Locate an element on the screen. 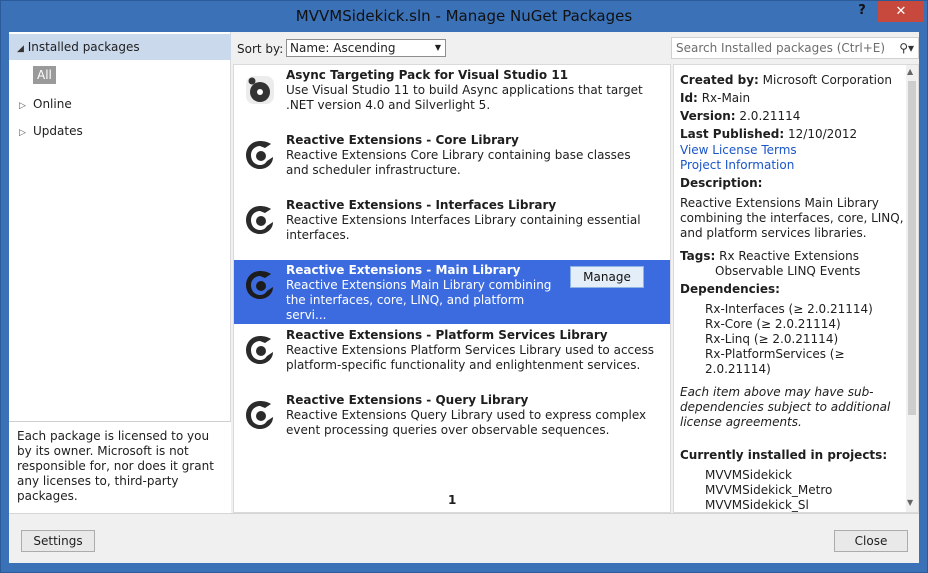 The width and height of the screenshot is (928, 573). package-title: Reactive Extensions - Core Library is located at coordinates (402, 140).